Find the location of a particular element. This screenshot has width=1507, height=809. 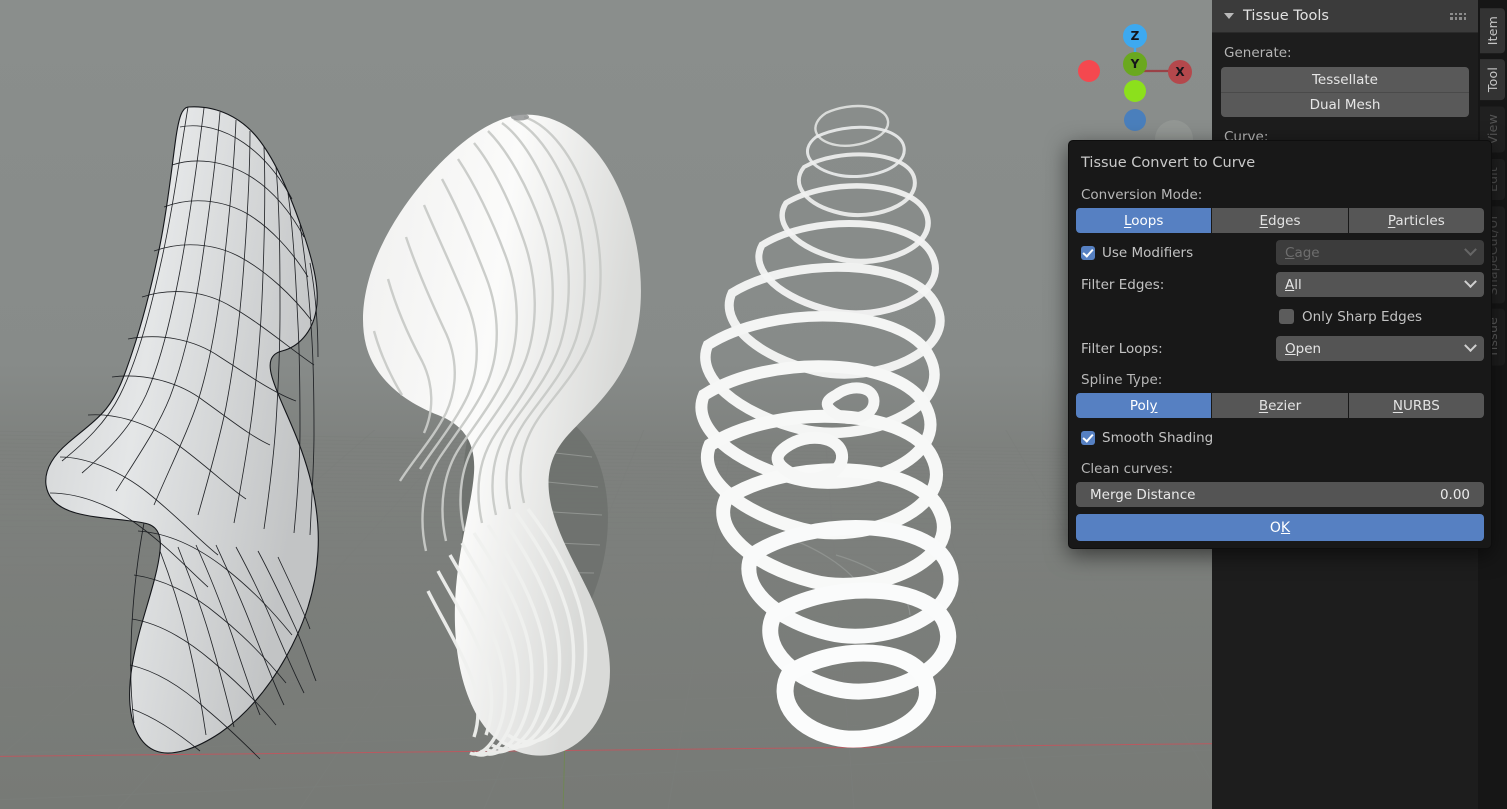

triangle-down-icon is located at coordinates (1229, 16).